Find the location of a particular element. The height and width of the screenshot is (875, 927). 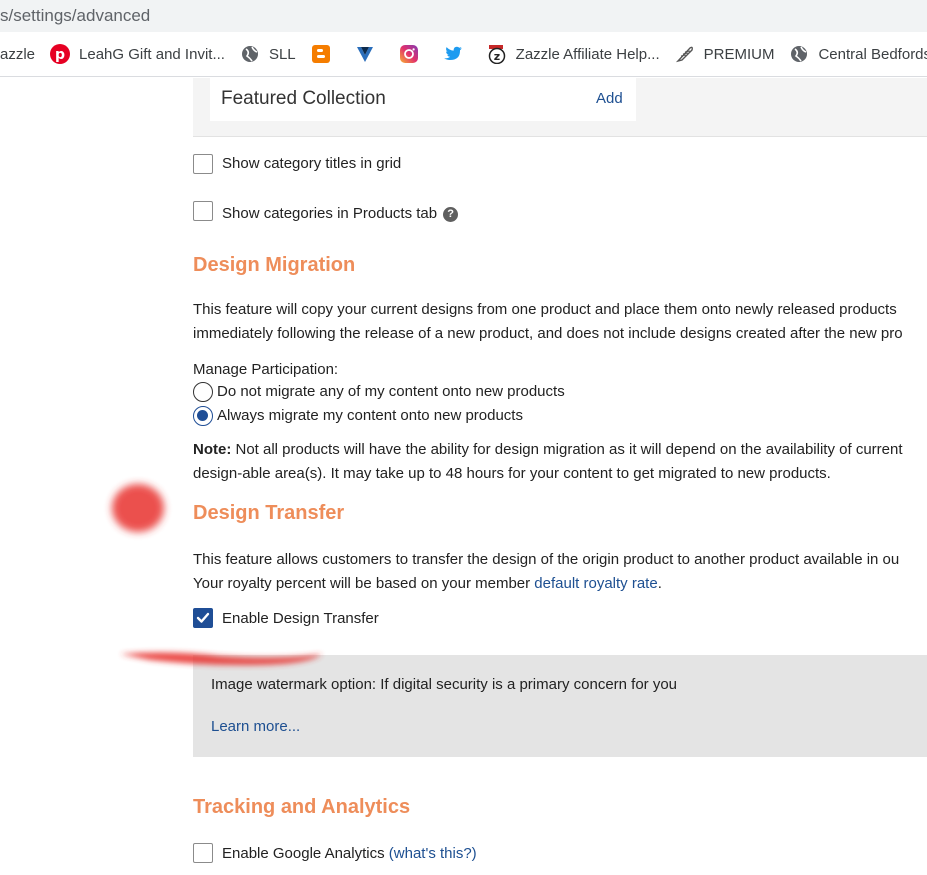

categories-products-tab-label: Show categories in Products tab? is located at coordinates (340, 213).